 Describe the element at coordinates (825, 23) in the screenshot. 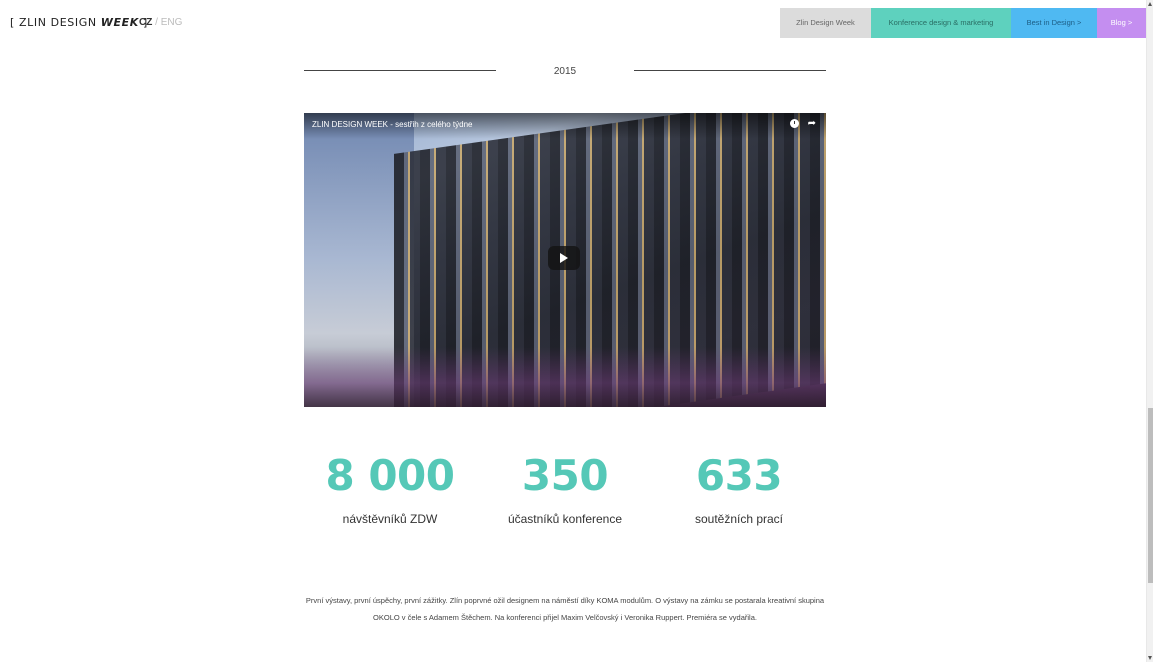

I see `nav-zlin-design-week: Zlin Design Week` at that location.